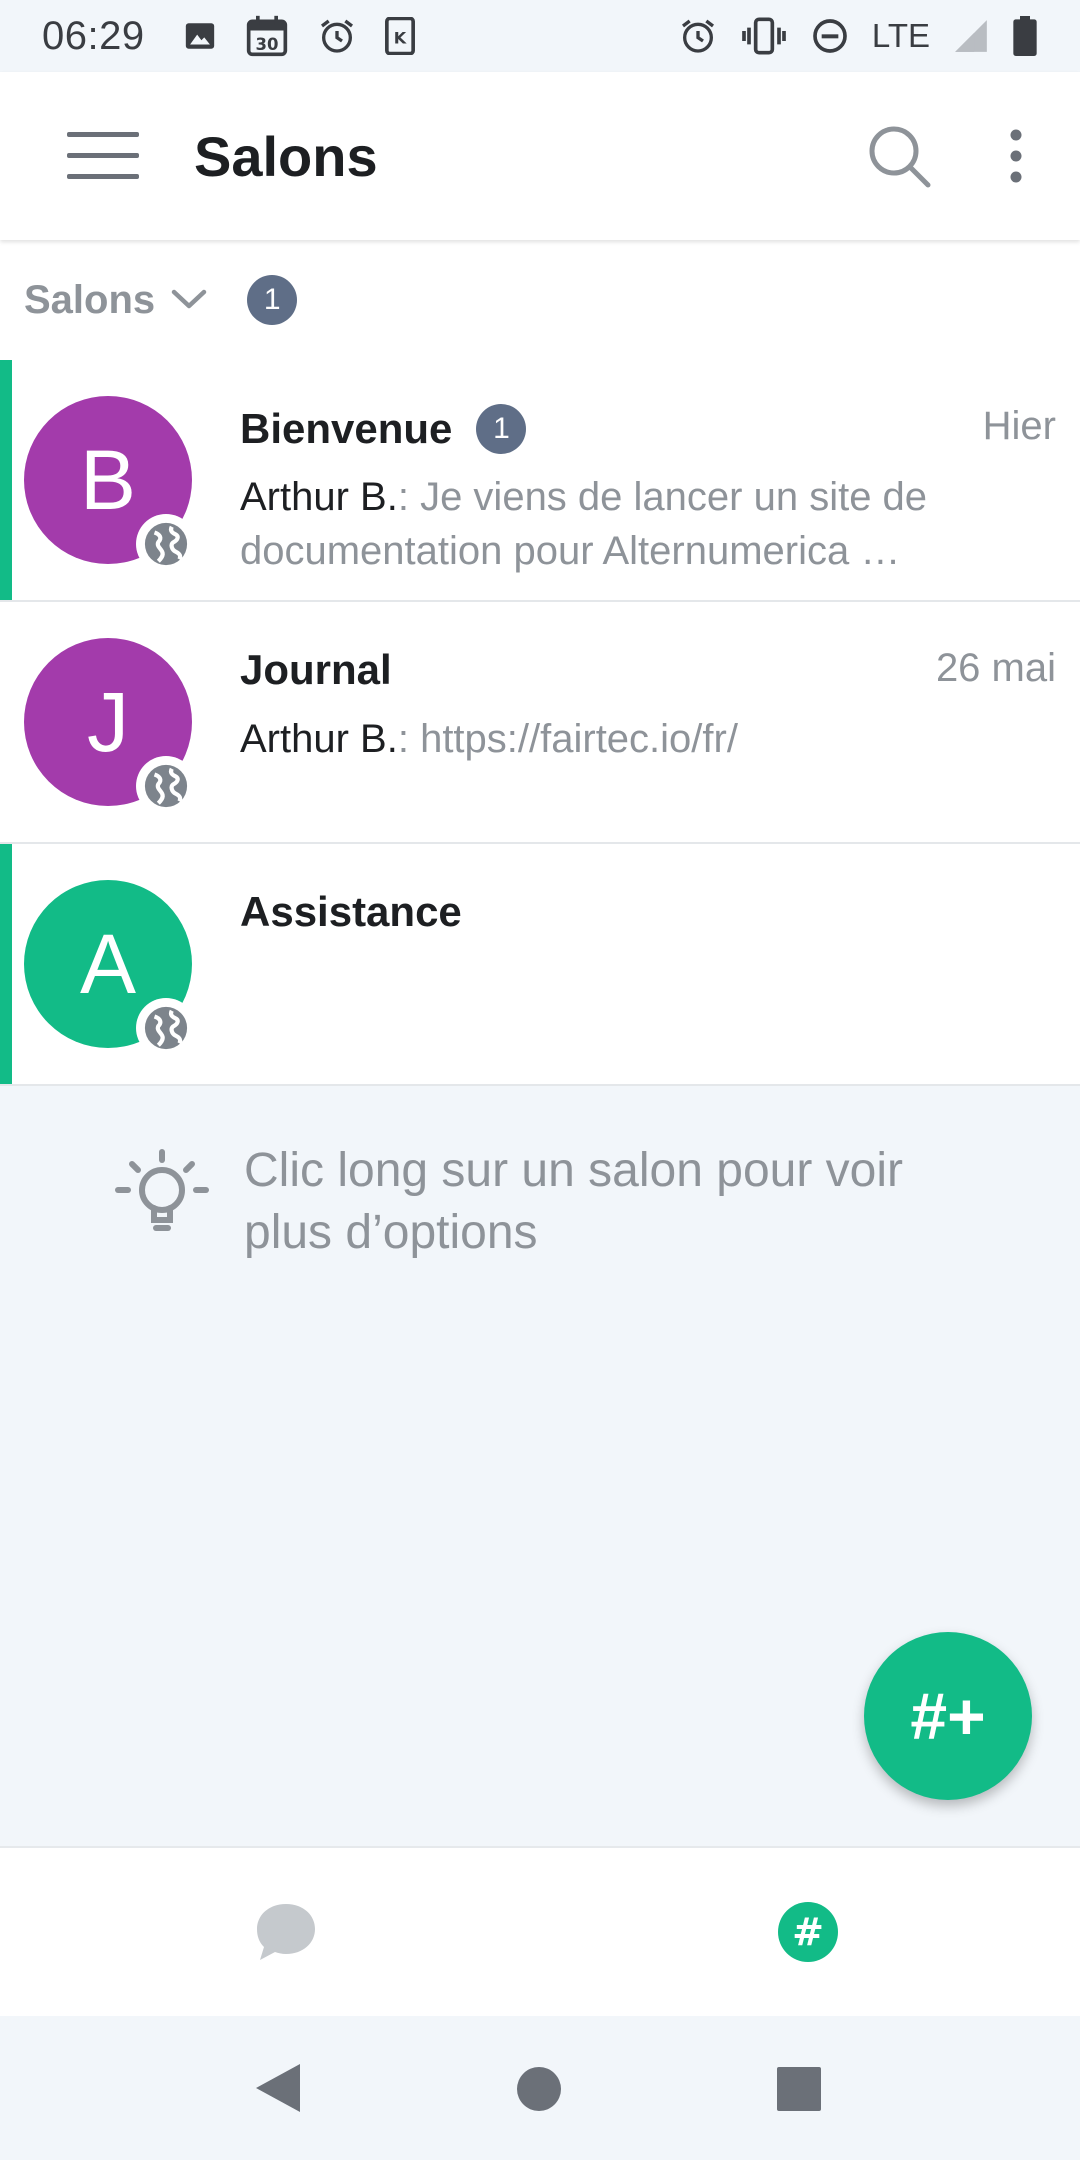 Image resolution: width=1080 pixels, height=2160 pixels. I want to click on room-last-message: Arthur B.: https://fairtec.io/fr/, so click(643, 739).